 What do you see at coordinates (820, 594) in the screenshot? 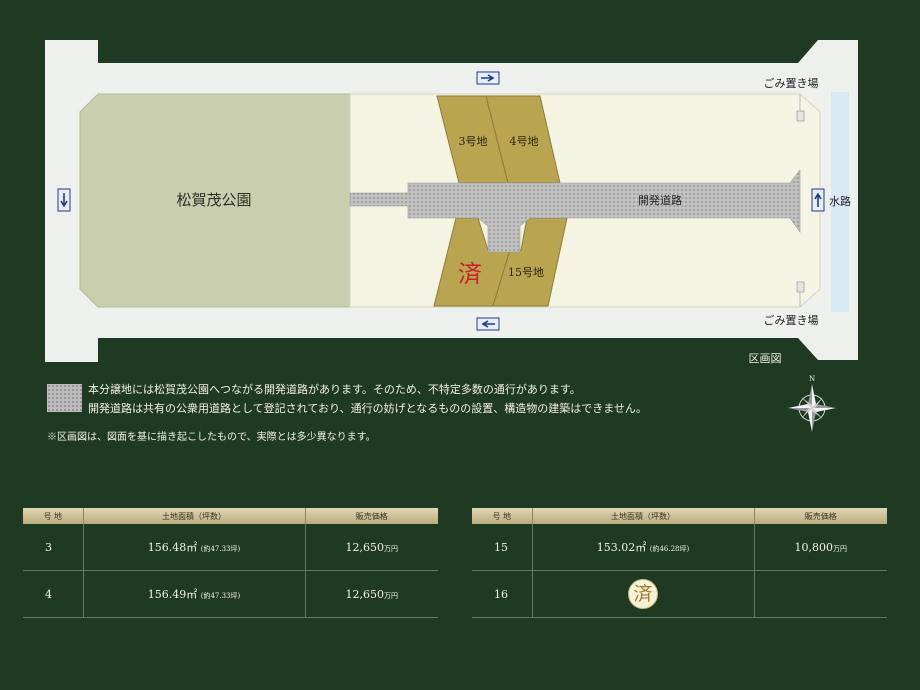
I see `lot-price` at bounding box center [820, 594].